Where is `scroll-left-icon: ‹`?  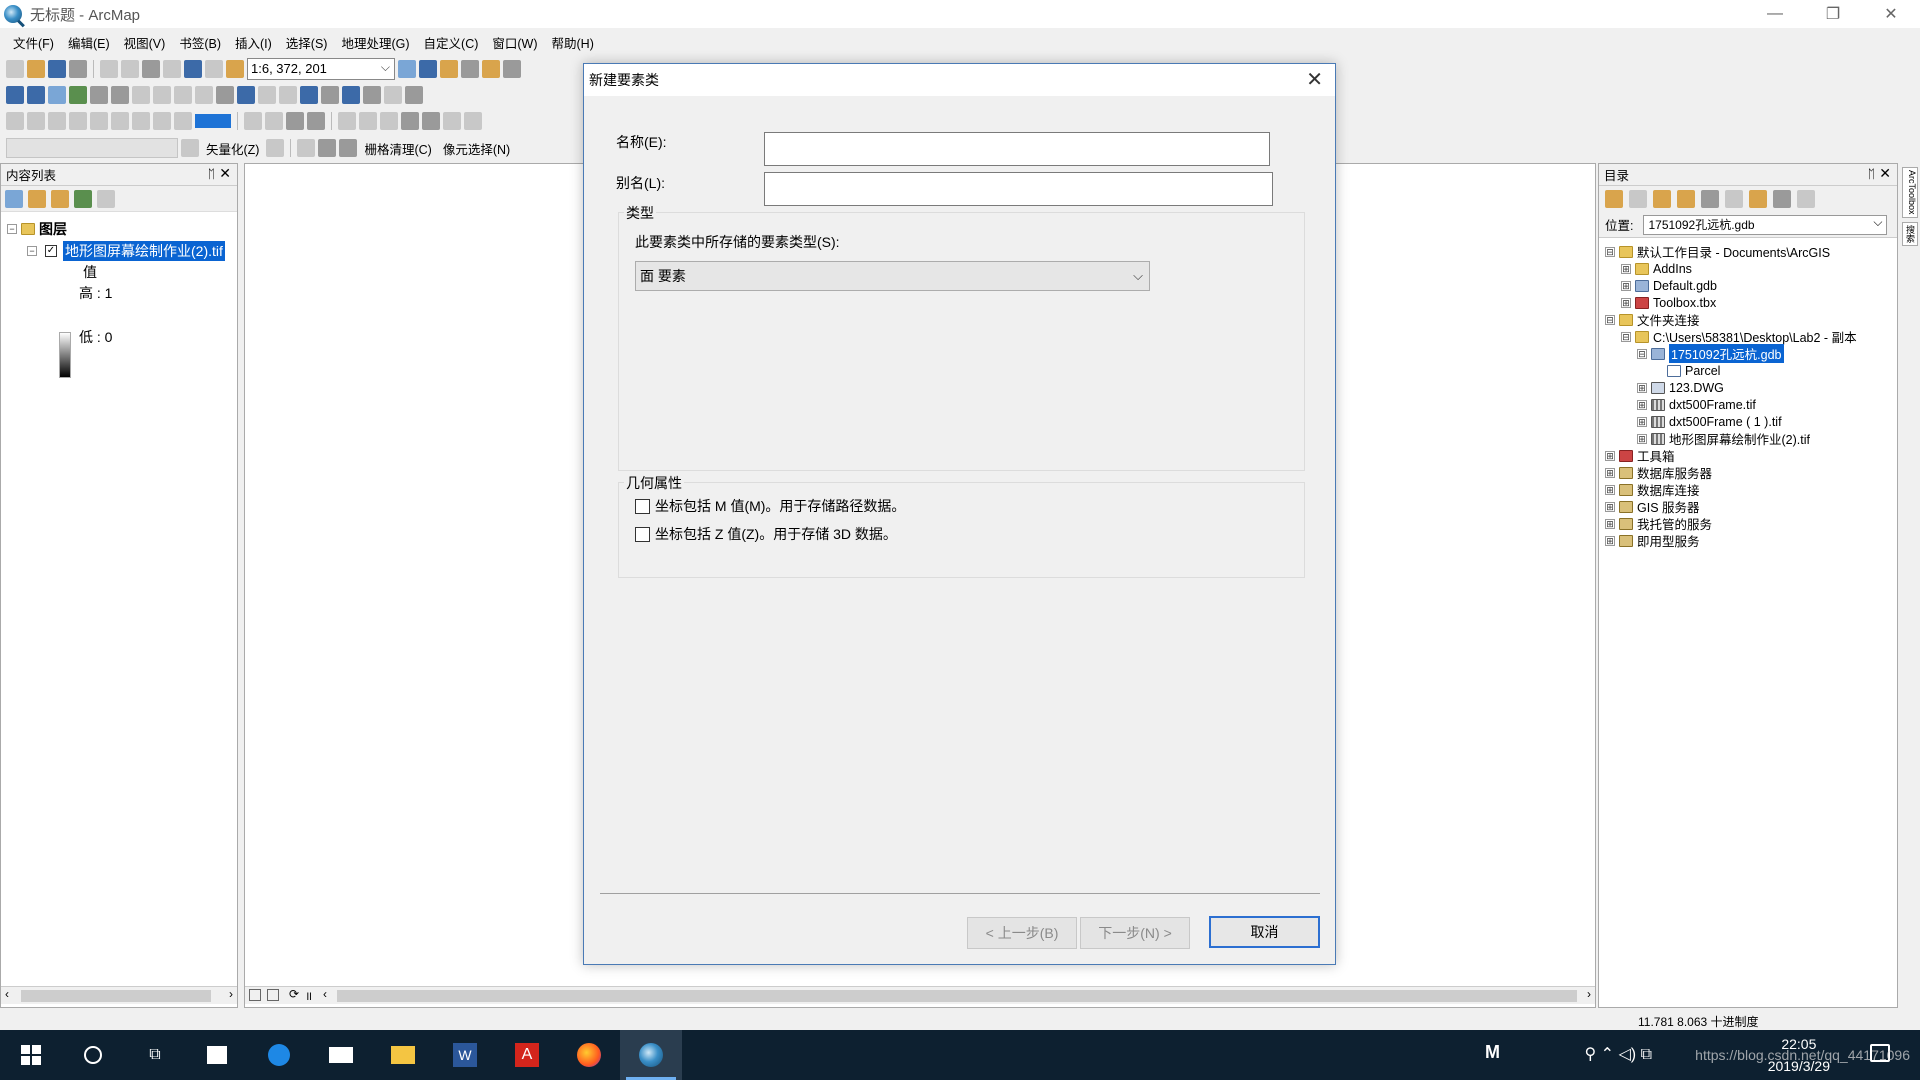 scroll-left-icon: ‹ is located at coordinates (7, 994).